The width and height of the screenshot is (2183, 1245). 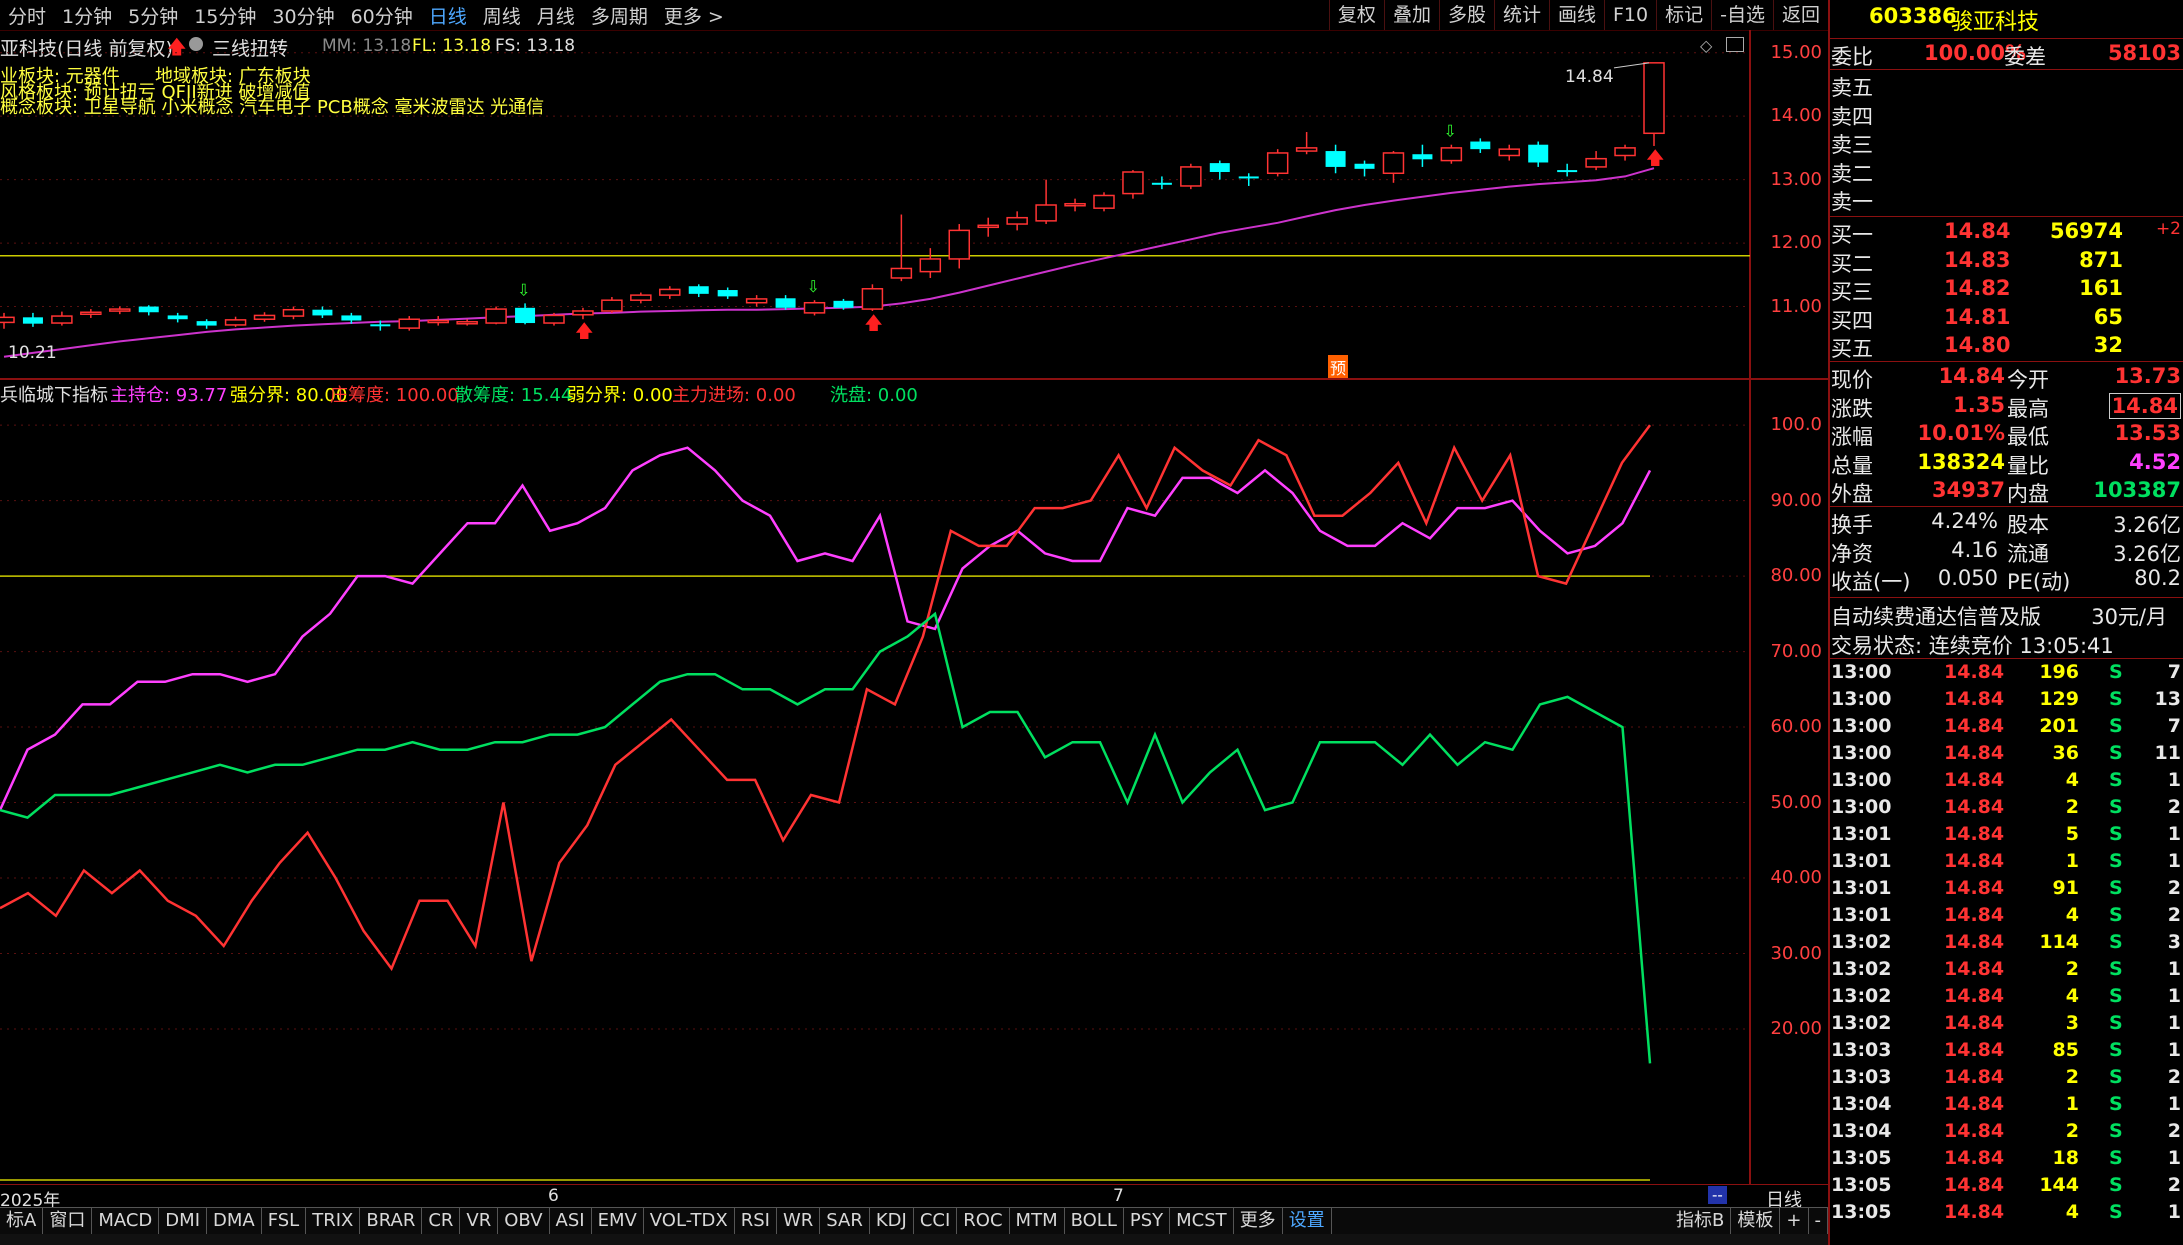 What do you see at coordinates (1742, 15) in the screenshot?
I see `chart-tool-button: -自选` at bounding box center [1742, 15].